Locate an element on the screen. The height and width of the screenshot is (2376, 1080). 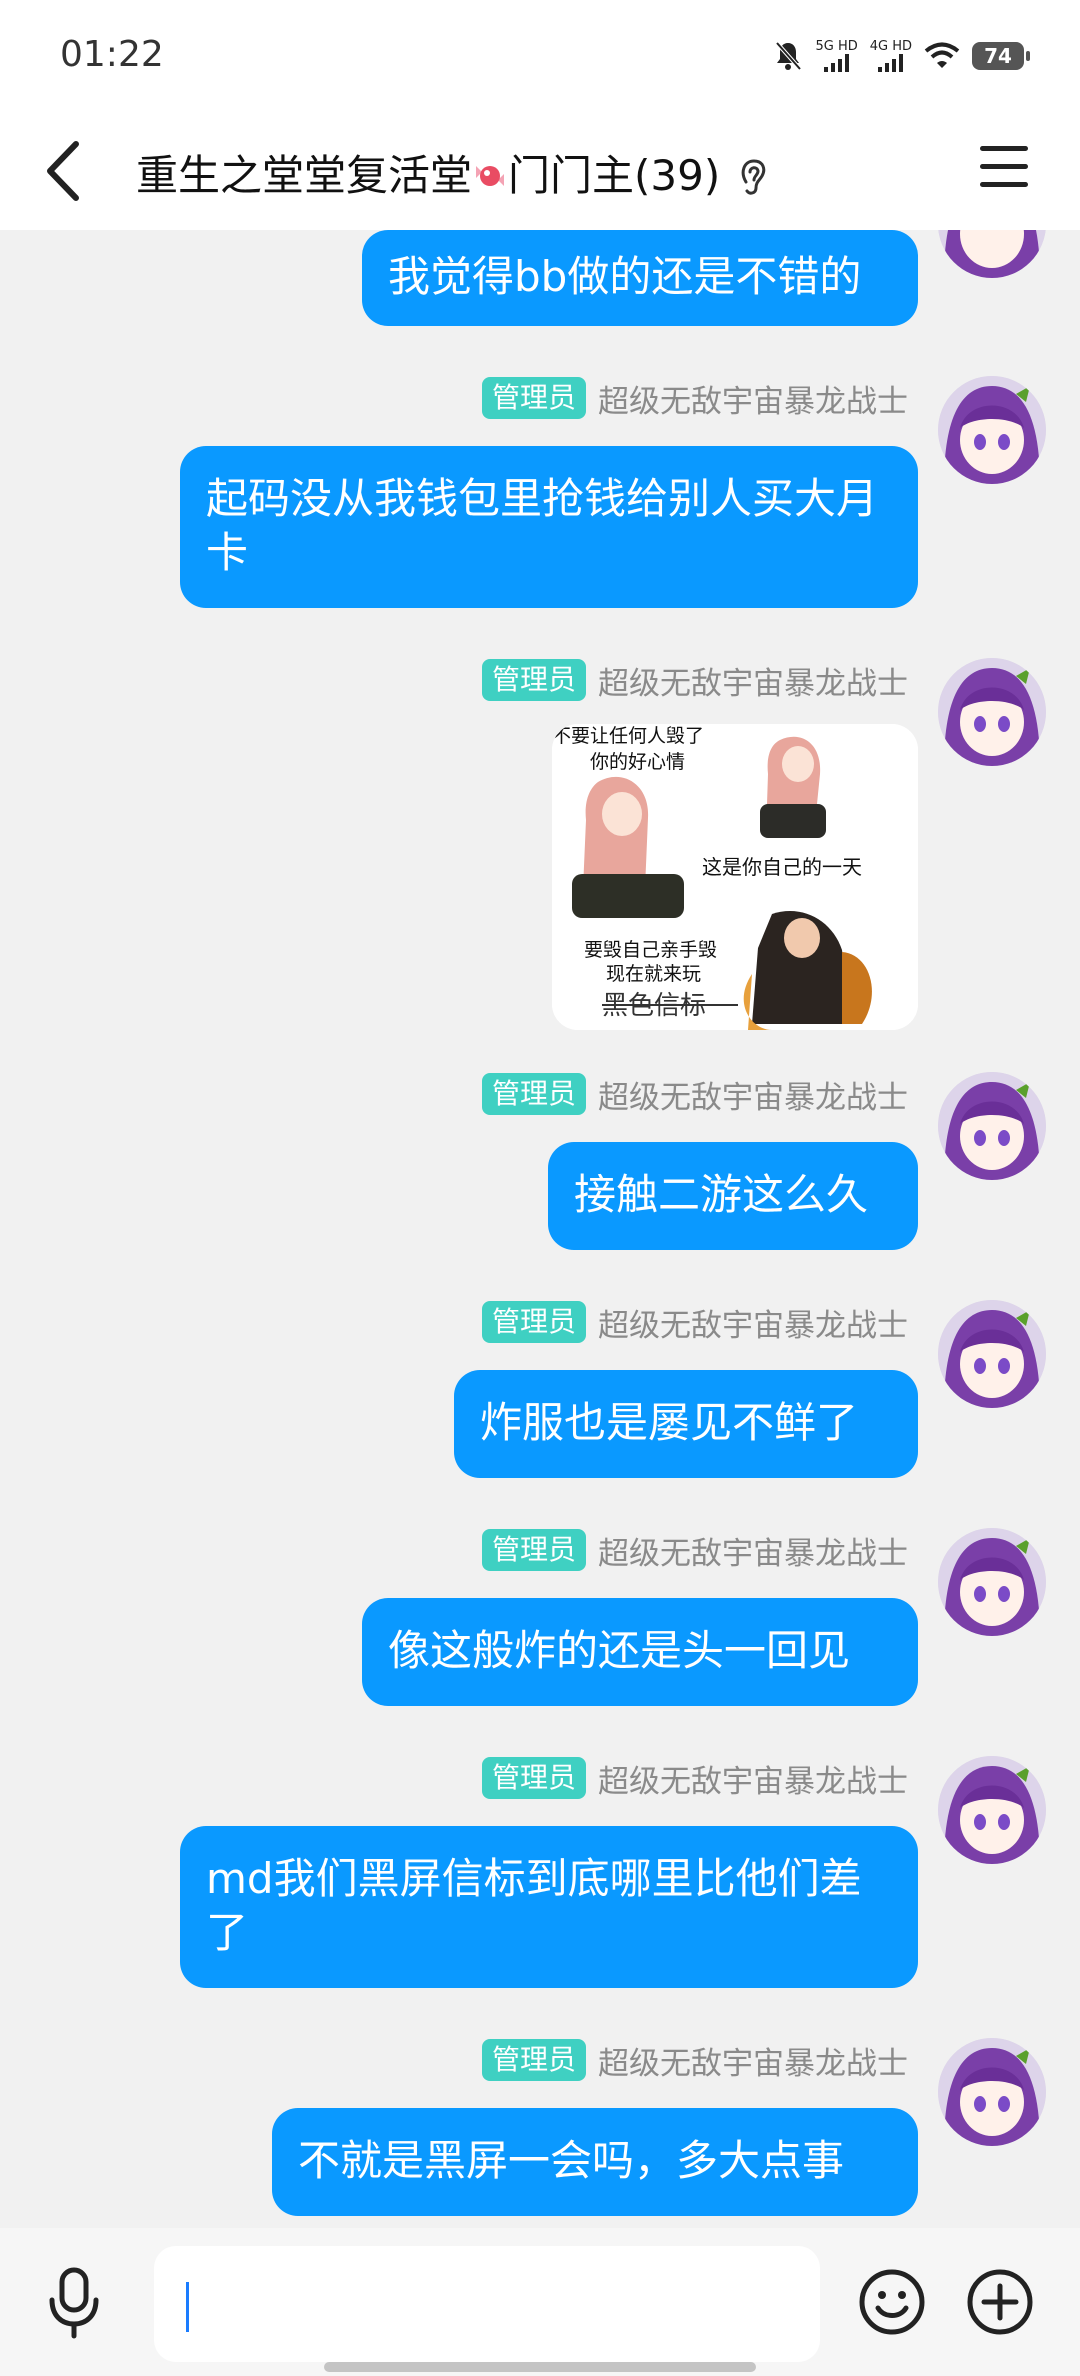
chat-title: 重生之堂堂复活堂 门门主(39) is located at coordinates (452, 172).